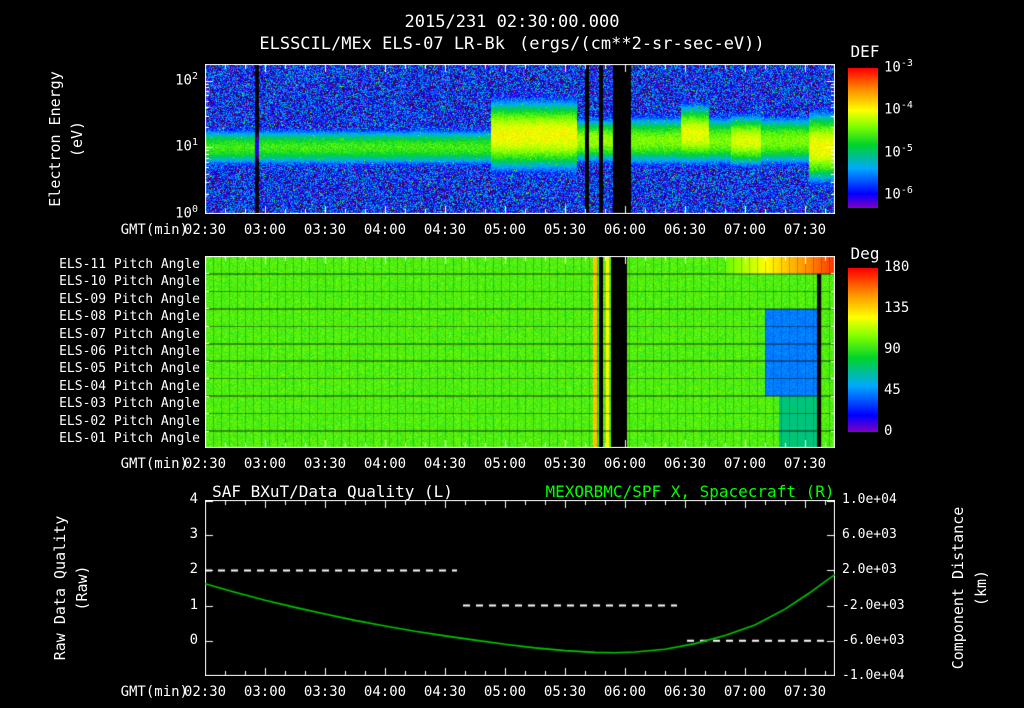 The image size is (1024, 708). I want to click on quality-tick-label: 3, so click(193, 534).